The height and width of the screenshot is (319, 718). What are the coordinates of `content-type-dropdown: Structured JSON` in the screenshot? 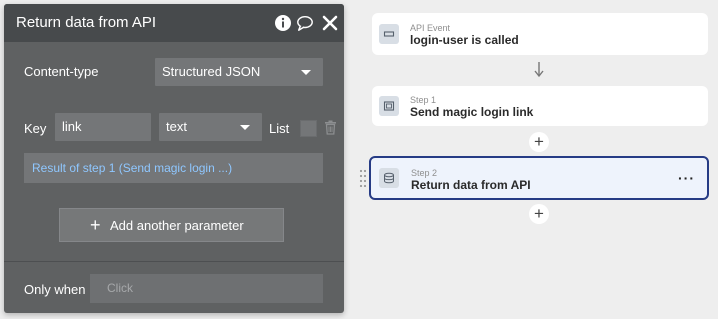 It's located at (239, 72).